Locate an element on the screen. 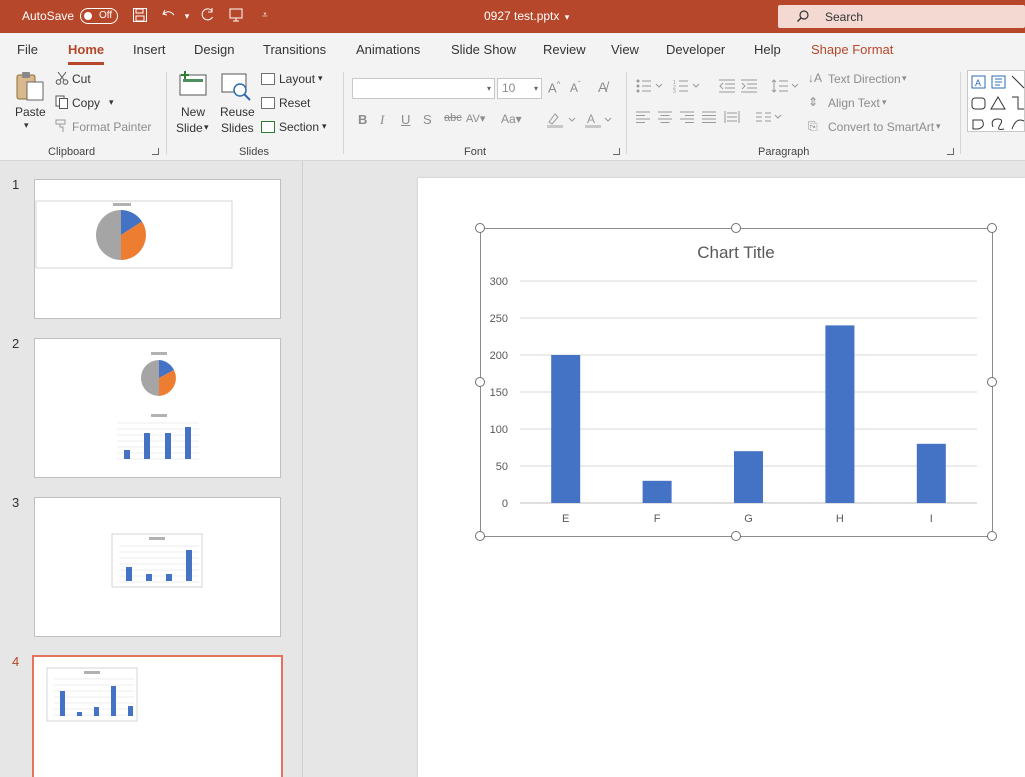  align-text-button: Align Text is located at coordinates (854, 103).